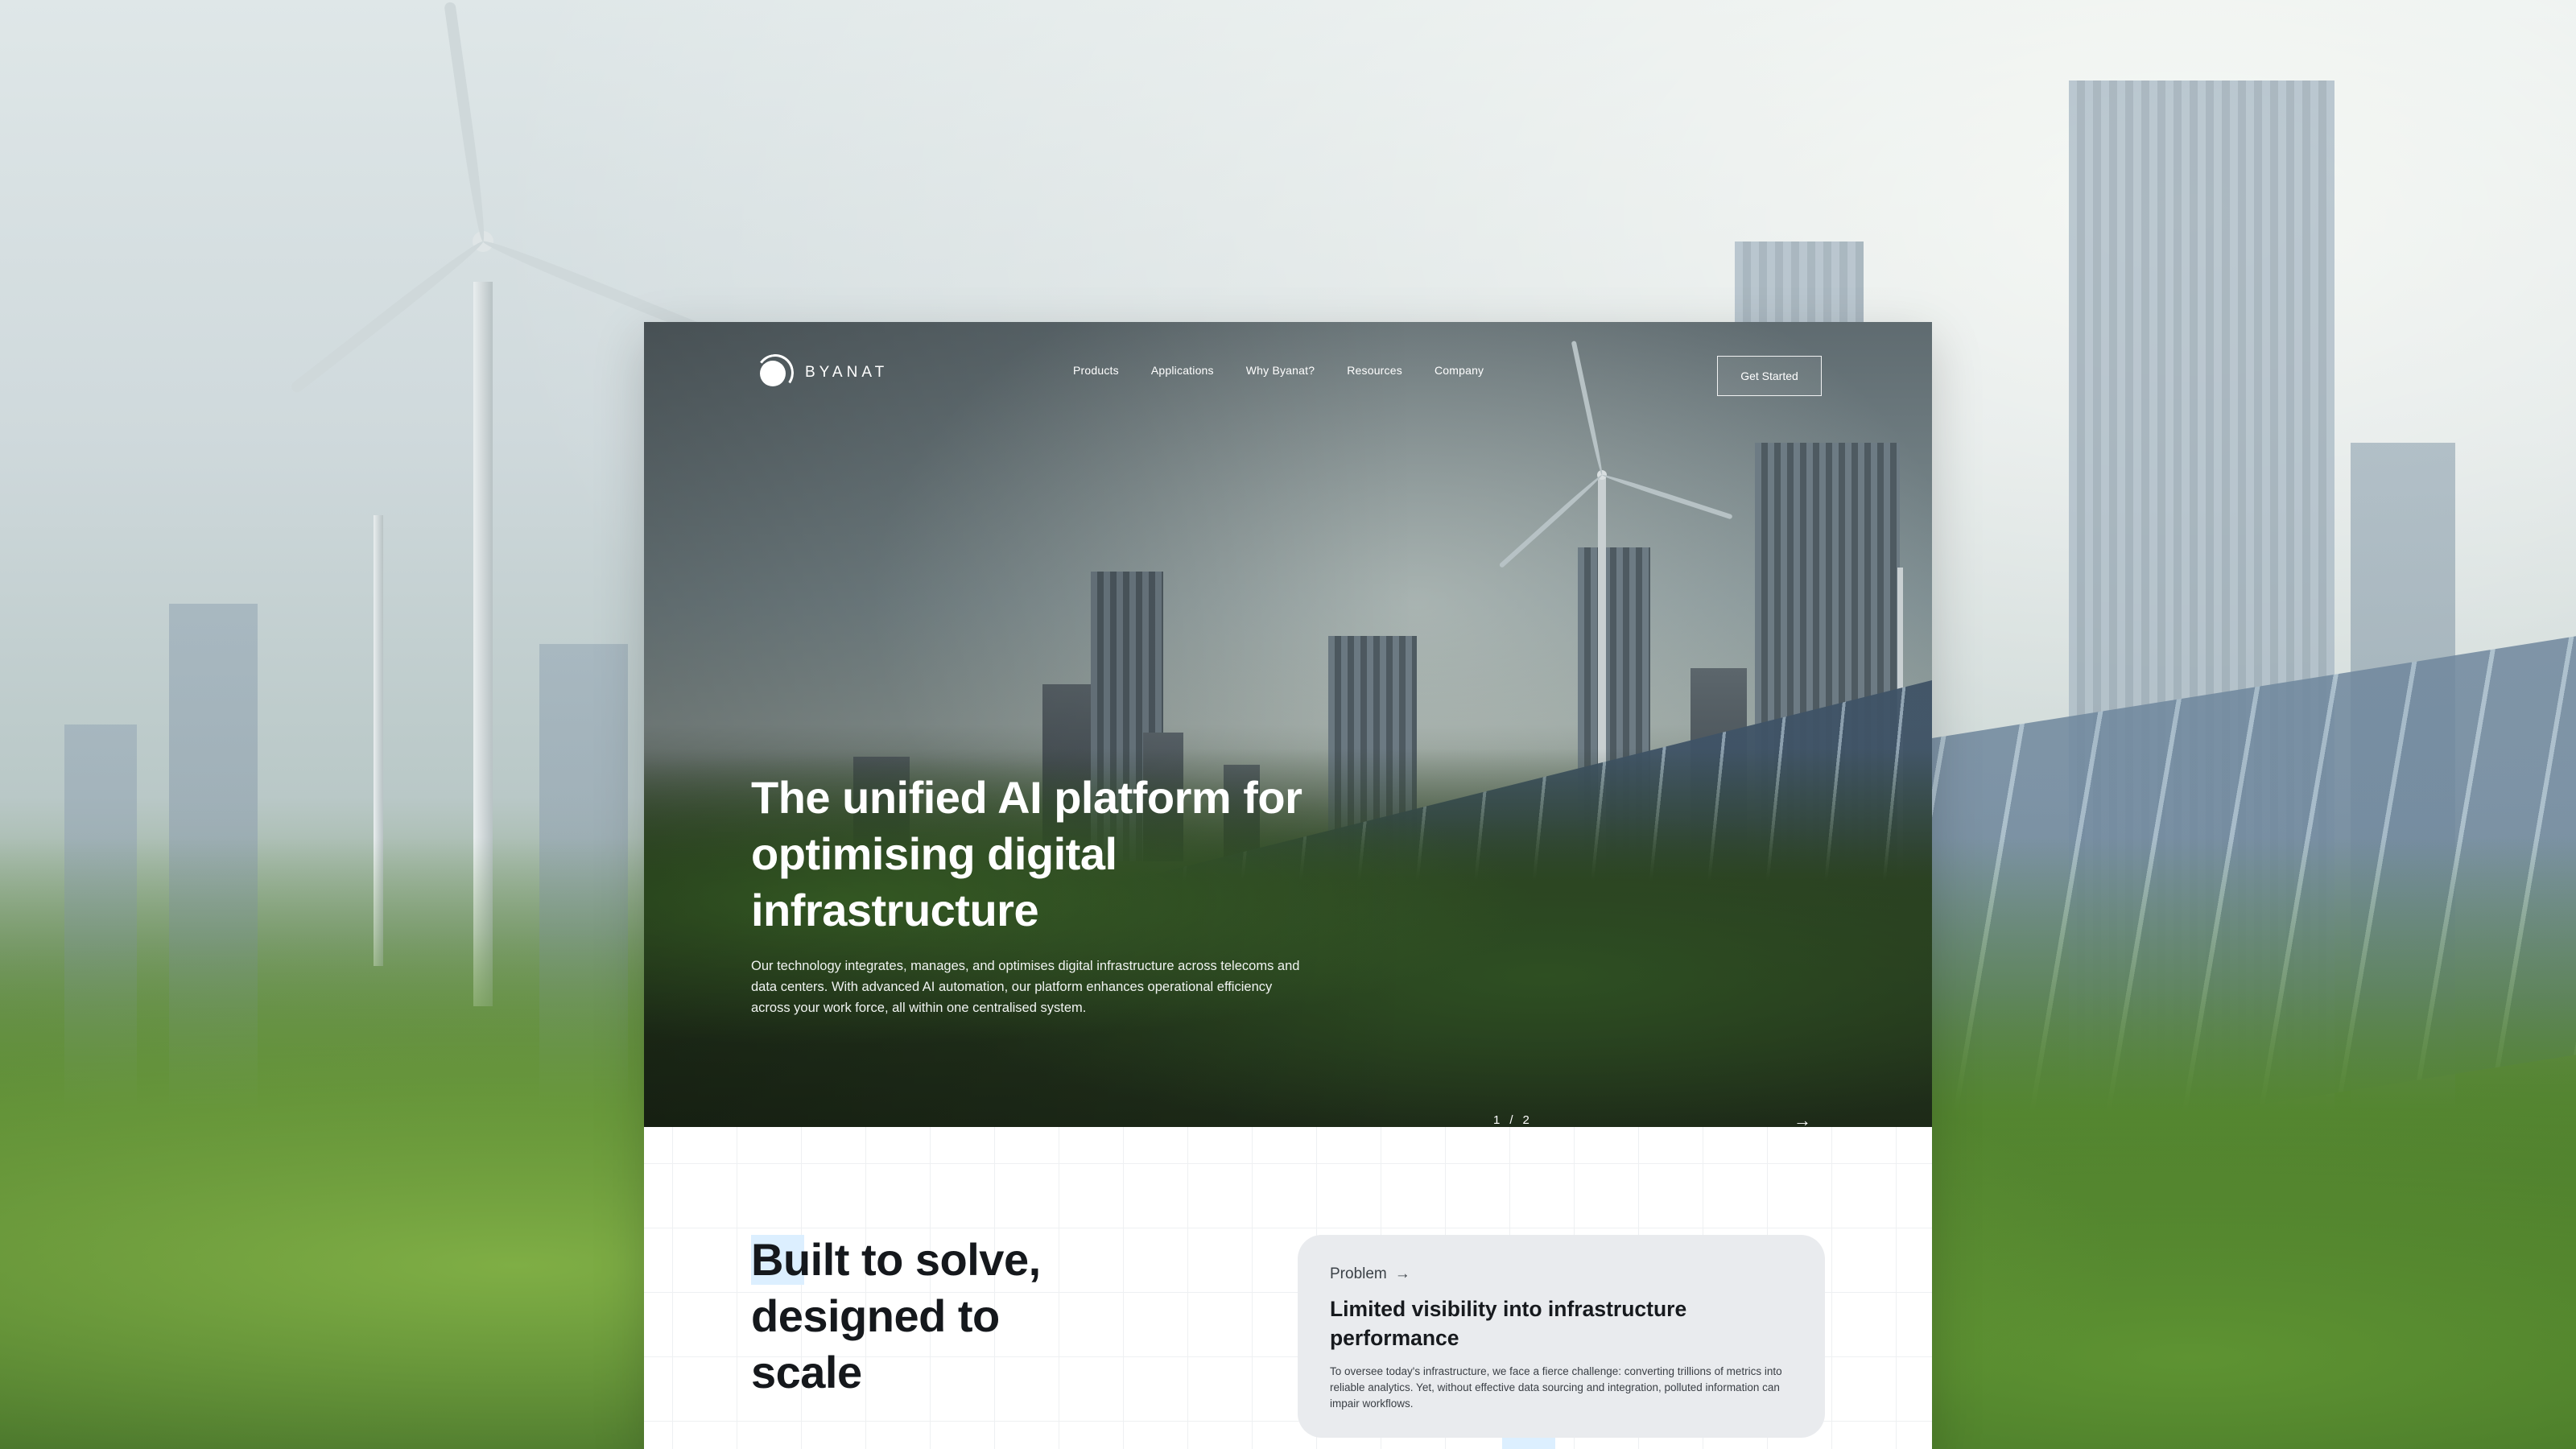 The image size is (2576, 1449). What do you see at coordinates (1096, 370) in the screenshot?
I see `nav-item-products: Products` at bounding box center [1096, 370].